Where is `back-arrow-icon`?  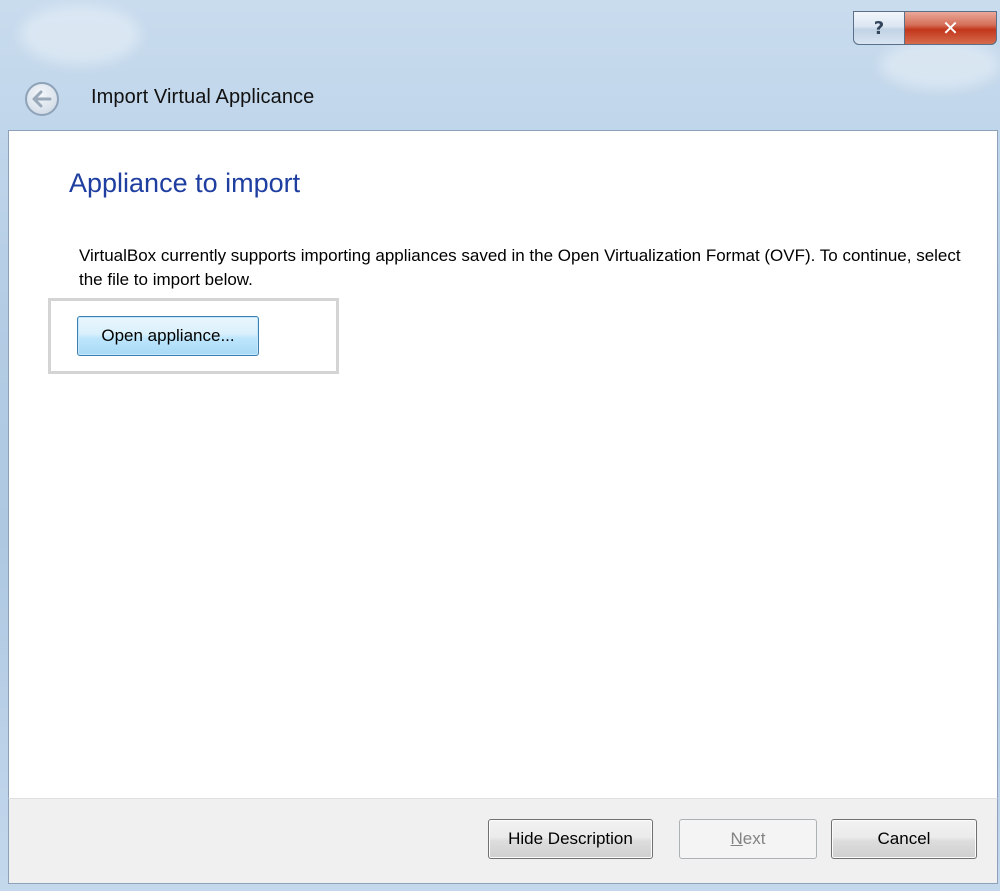 back-arrow-icon is located at coordinates (42, 99).